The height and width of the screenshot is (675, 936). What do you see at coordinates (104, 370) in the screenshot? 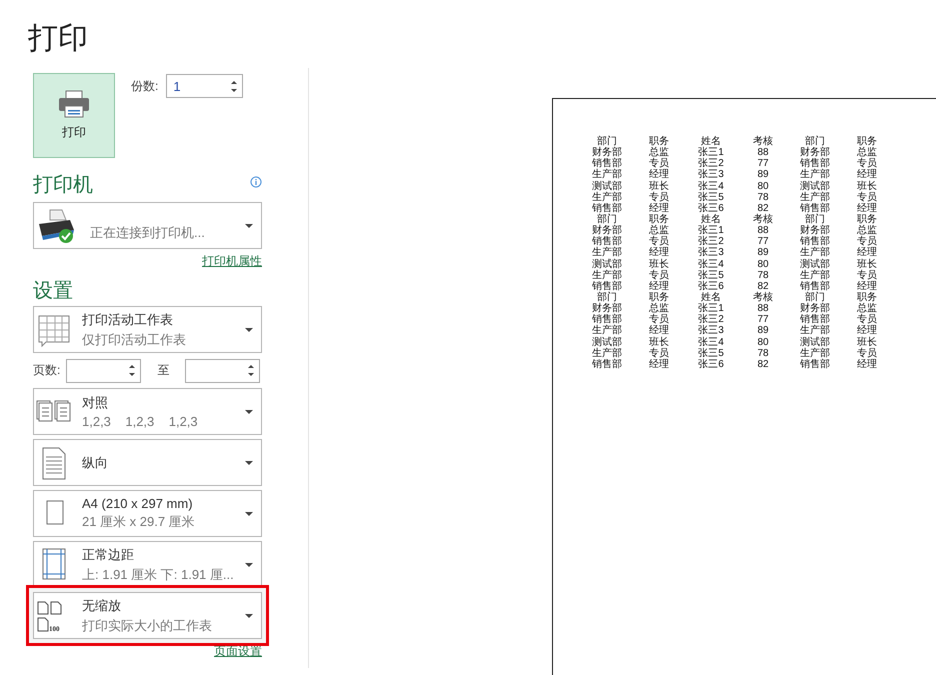
I see `page-from-field` at bounding box center [104, 370].